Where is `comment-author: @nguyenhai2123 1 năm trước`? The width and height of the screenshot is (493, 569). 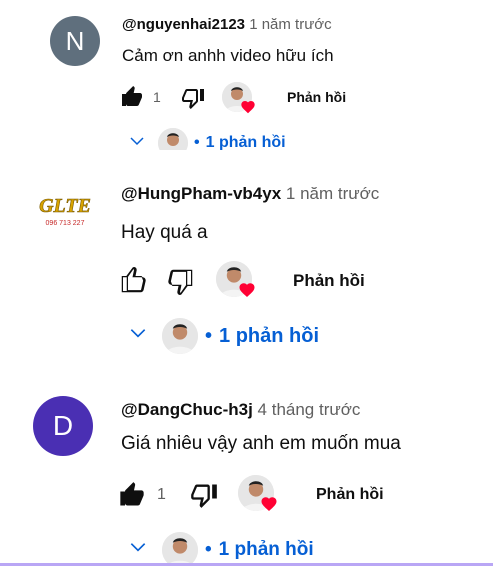 comment-author: @nguyenhai2123 1 năm trước is located at coordinates (227, 24).